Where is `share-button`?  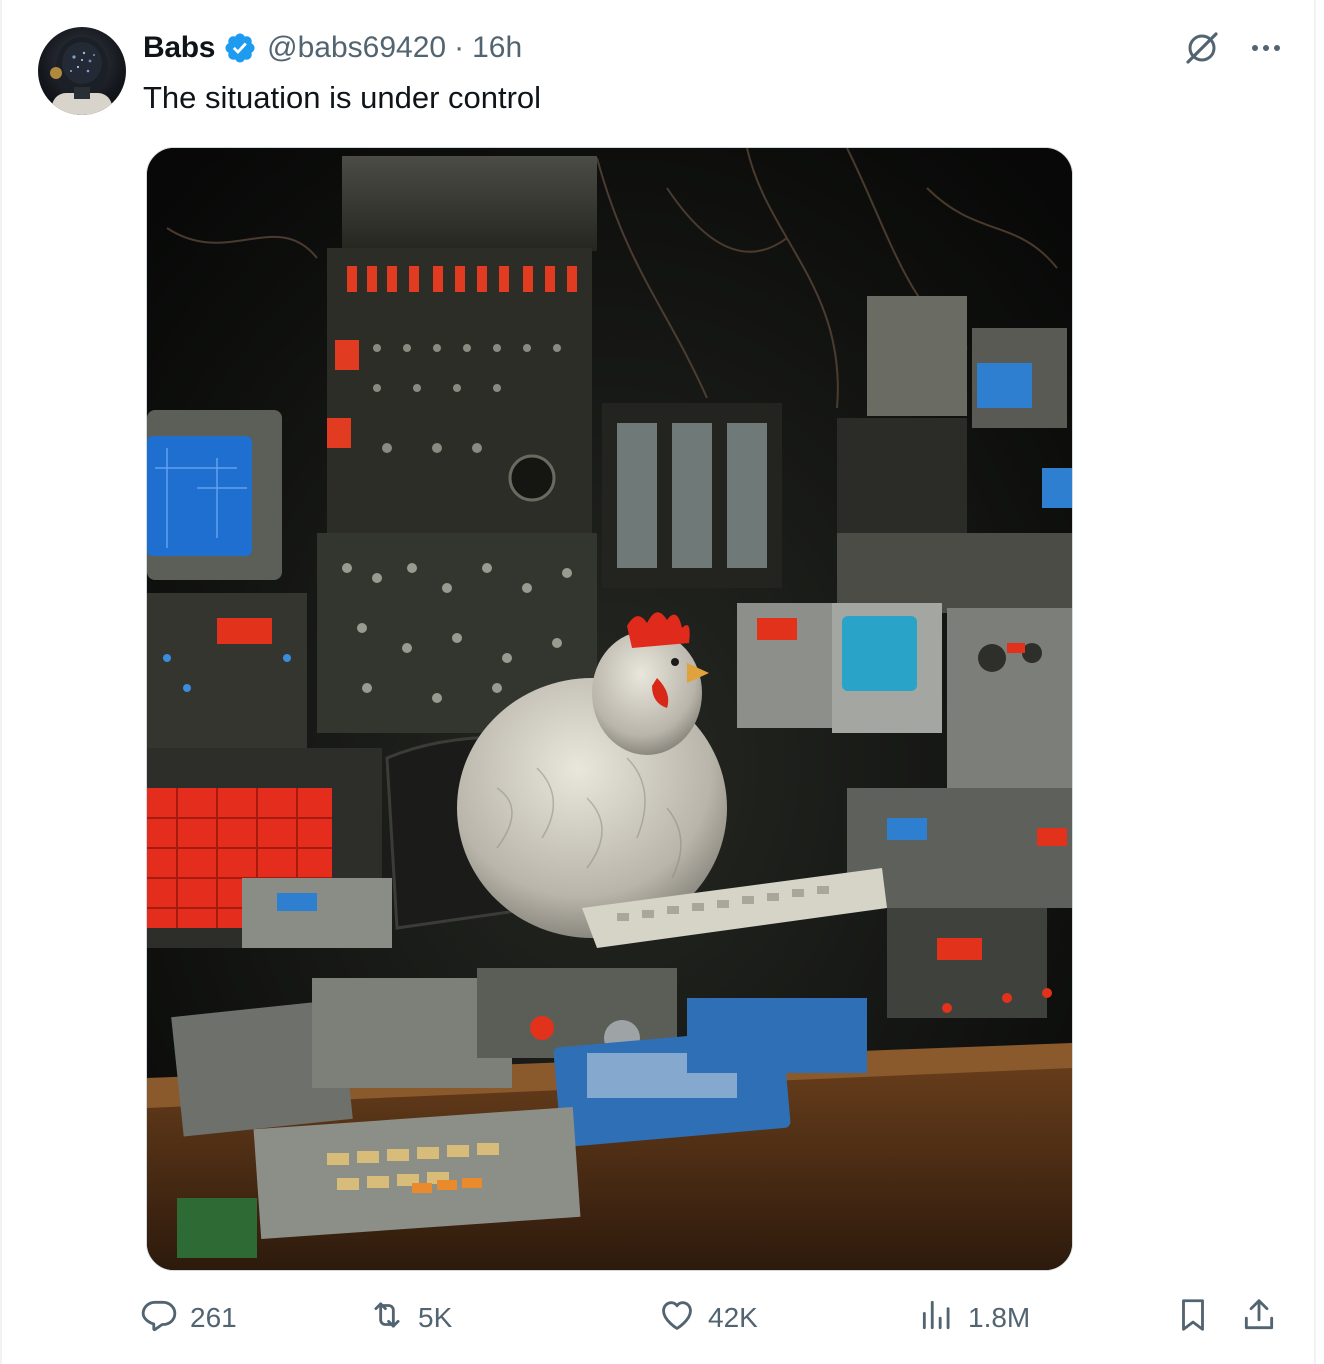 share-button is located at coordinates (1259, 1318).